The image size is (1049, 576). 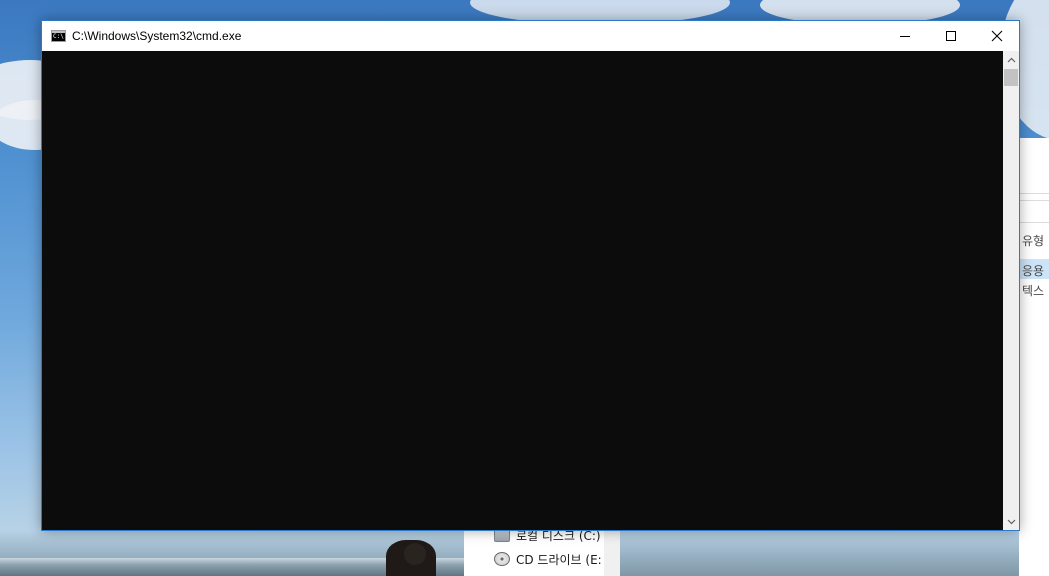 I want to click on maximize-button, so click(x=951, y=36).